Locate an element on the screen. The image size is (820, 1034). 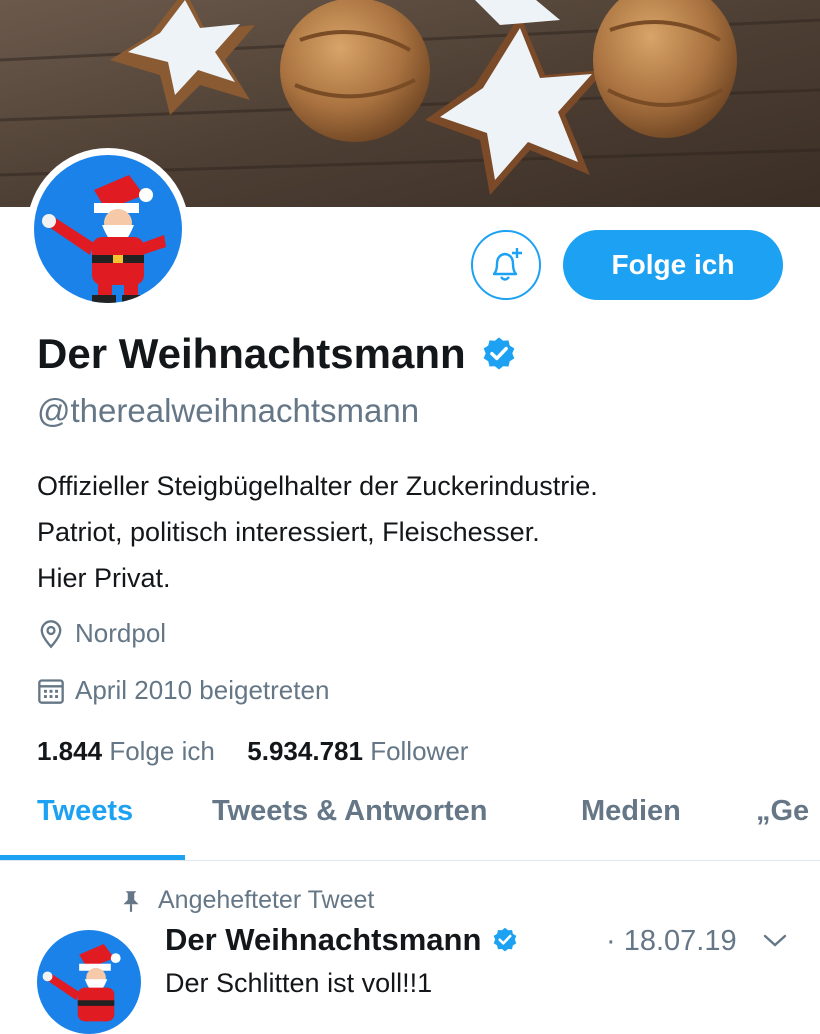
profile-name: Der Weihnachtsmann is located at coordinates (277, 354).